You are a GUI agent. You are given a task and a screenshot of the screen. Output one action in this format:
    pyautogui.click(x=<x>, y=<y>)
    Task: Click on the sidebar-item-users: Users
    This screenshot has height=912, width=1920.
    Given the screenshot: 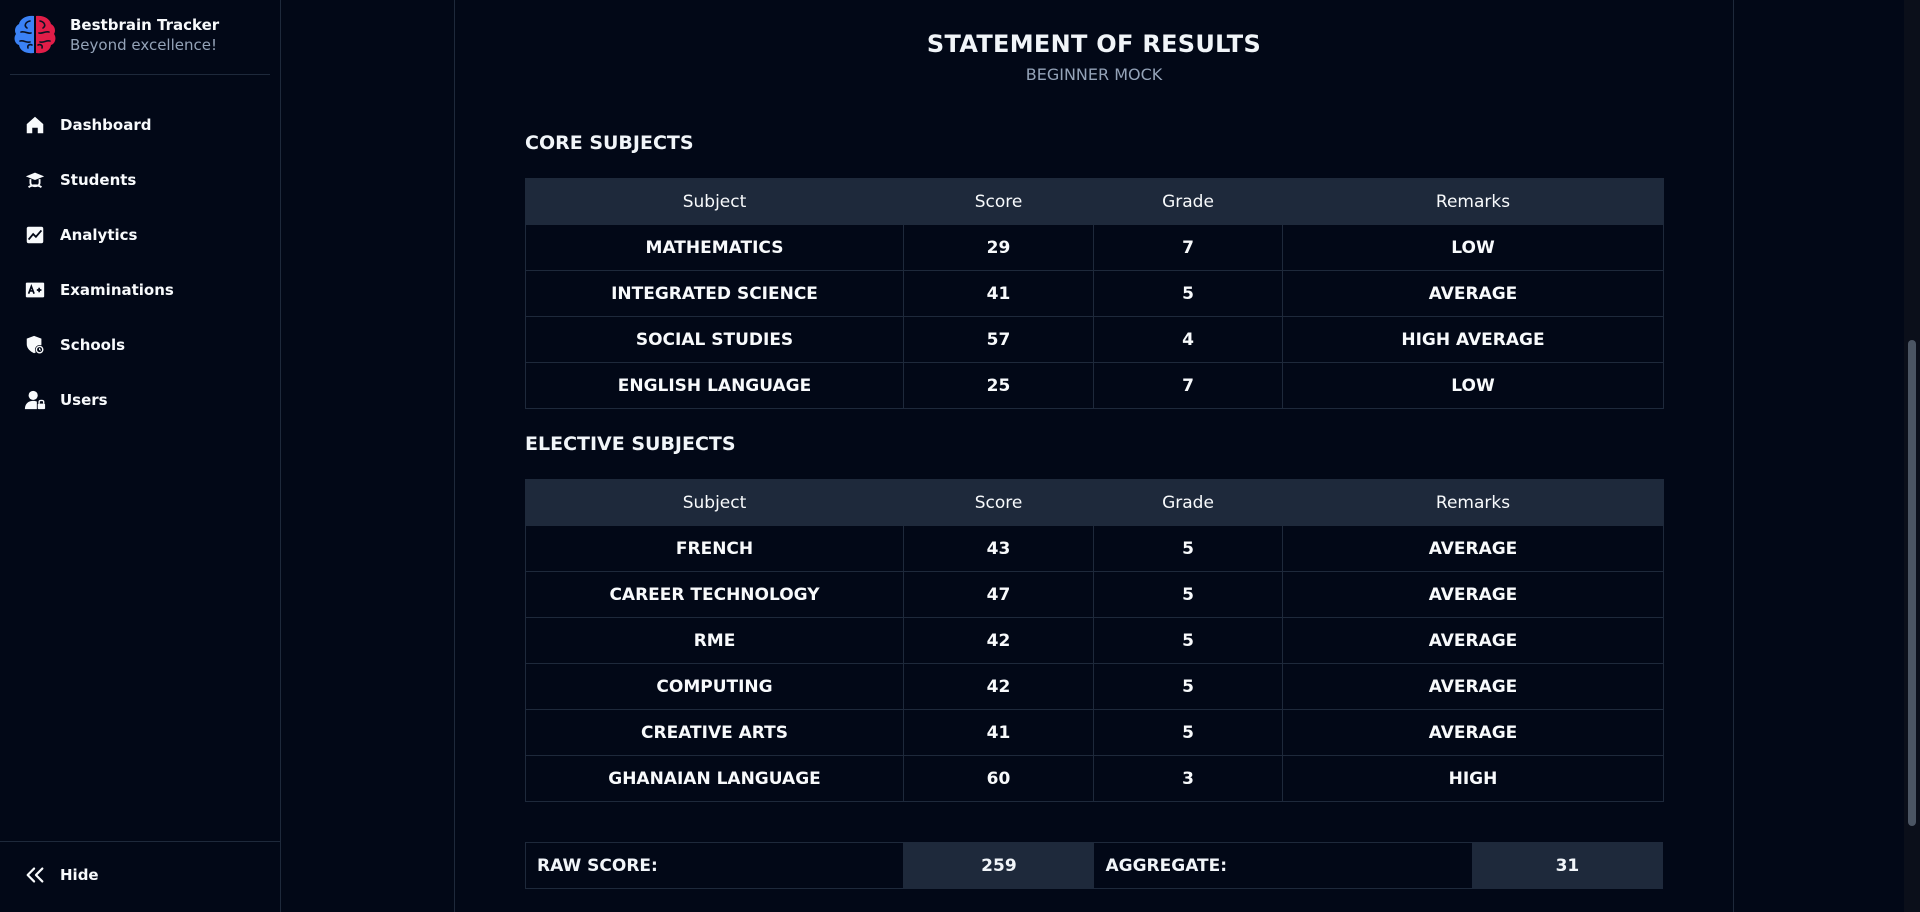 What is the action you would take?
    pyautogui.click(x=140, y=399)
    